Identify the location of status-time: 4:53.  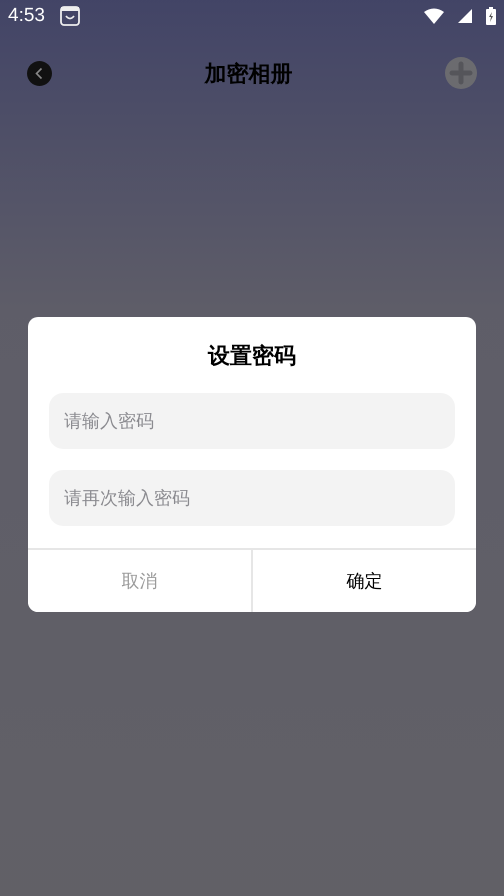
(26, 16).